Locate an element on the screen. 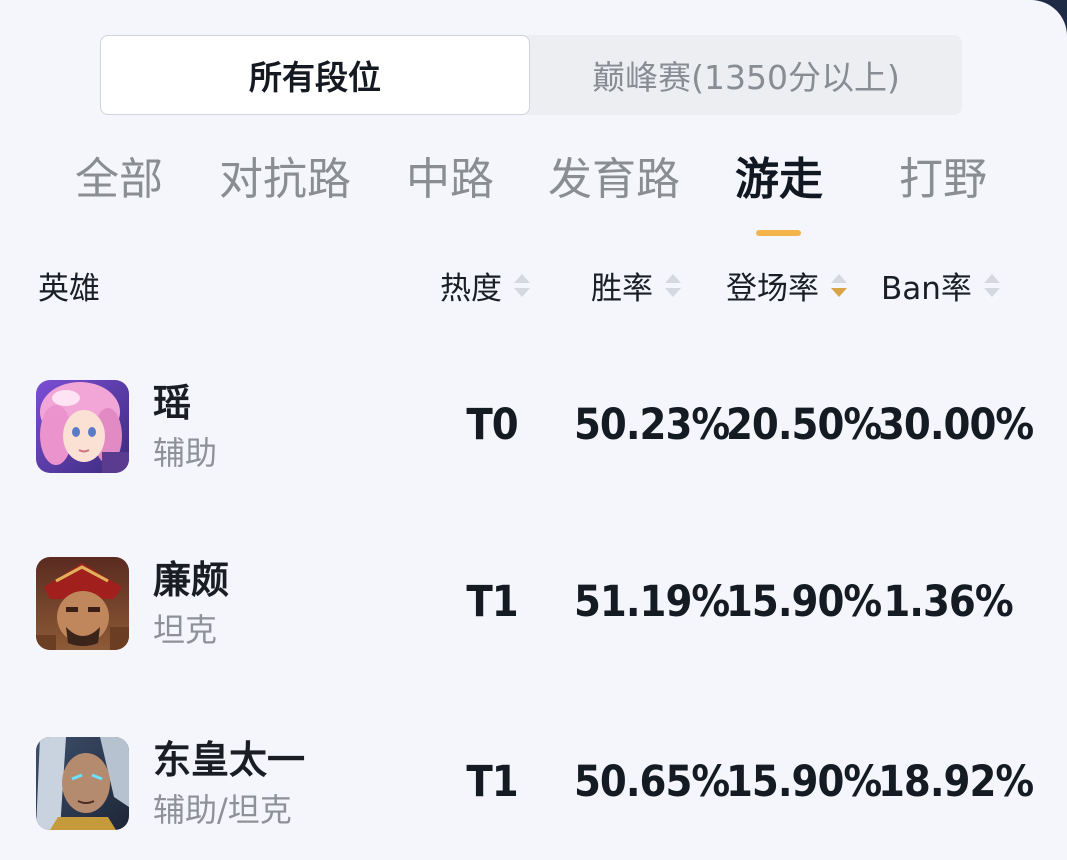 This screenshot has height=860, width=1067. header-ban-rate-label: Ban率 is located at coordinates (926, 288).